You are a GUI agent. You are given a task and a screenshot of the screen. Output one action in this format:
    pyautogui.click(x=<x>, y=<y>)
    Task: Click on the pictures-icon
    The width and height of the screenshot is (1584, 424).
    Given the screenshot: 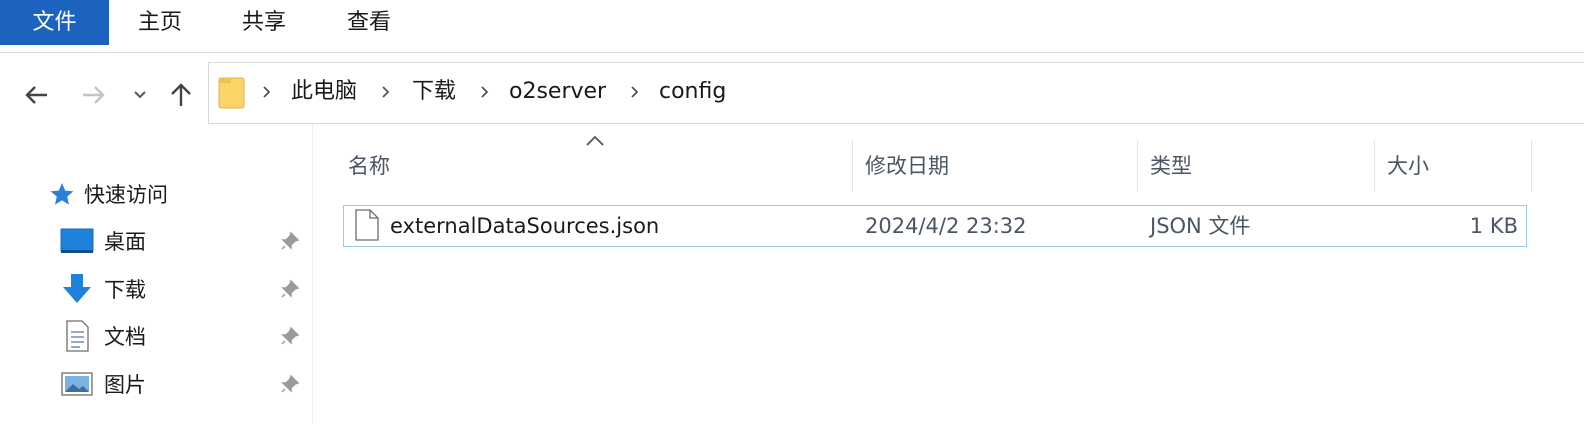 What is the action you would take?
    pyautogui.click(x=77, y=384)
    